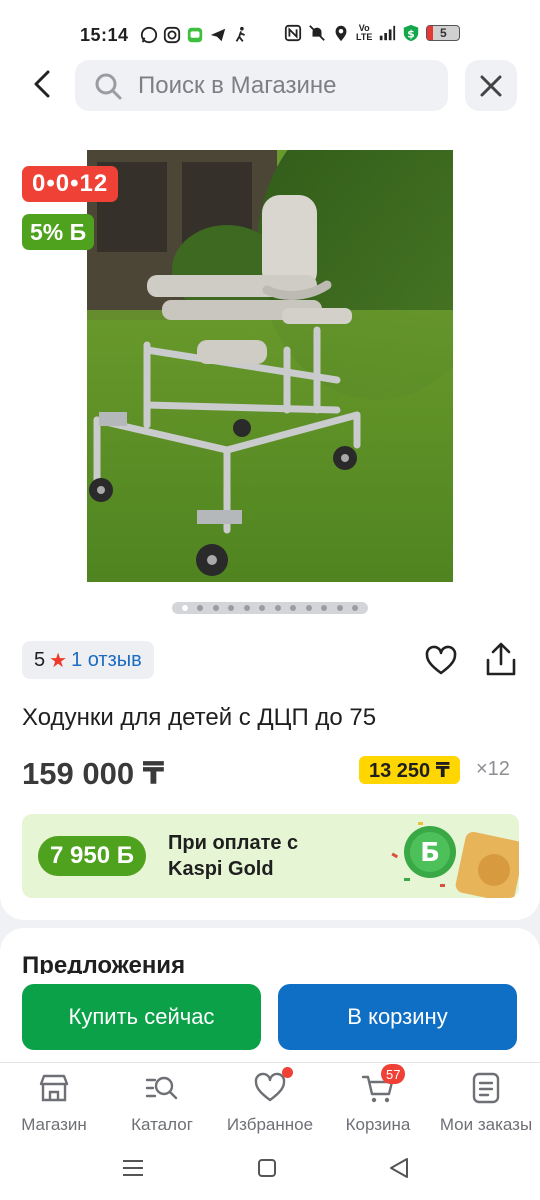 This screenshot has width=540, height=1200. Describe the element at coordinates (141, 1017) in the screenshot. I see `buy-now-button: Купить сейчас` at that location.